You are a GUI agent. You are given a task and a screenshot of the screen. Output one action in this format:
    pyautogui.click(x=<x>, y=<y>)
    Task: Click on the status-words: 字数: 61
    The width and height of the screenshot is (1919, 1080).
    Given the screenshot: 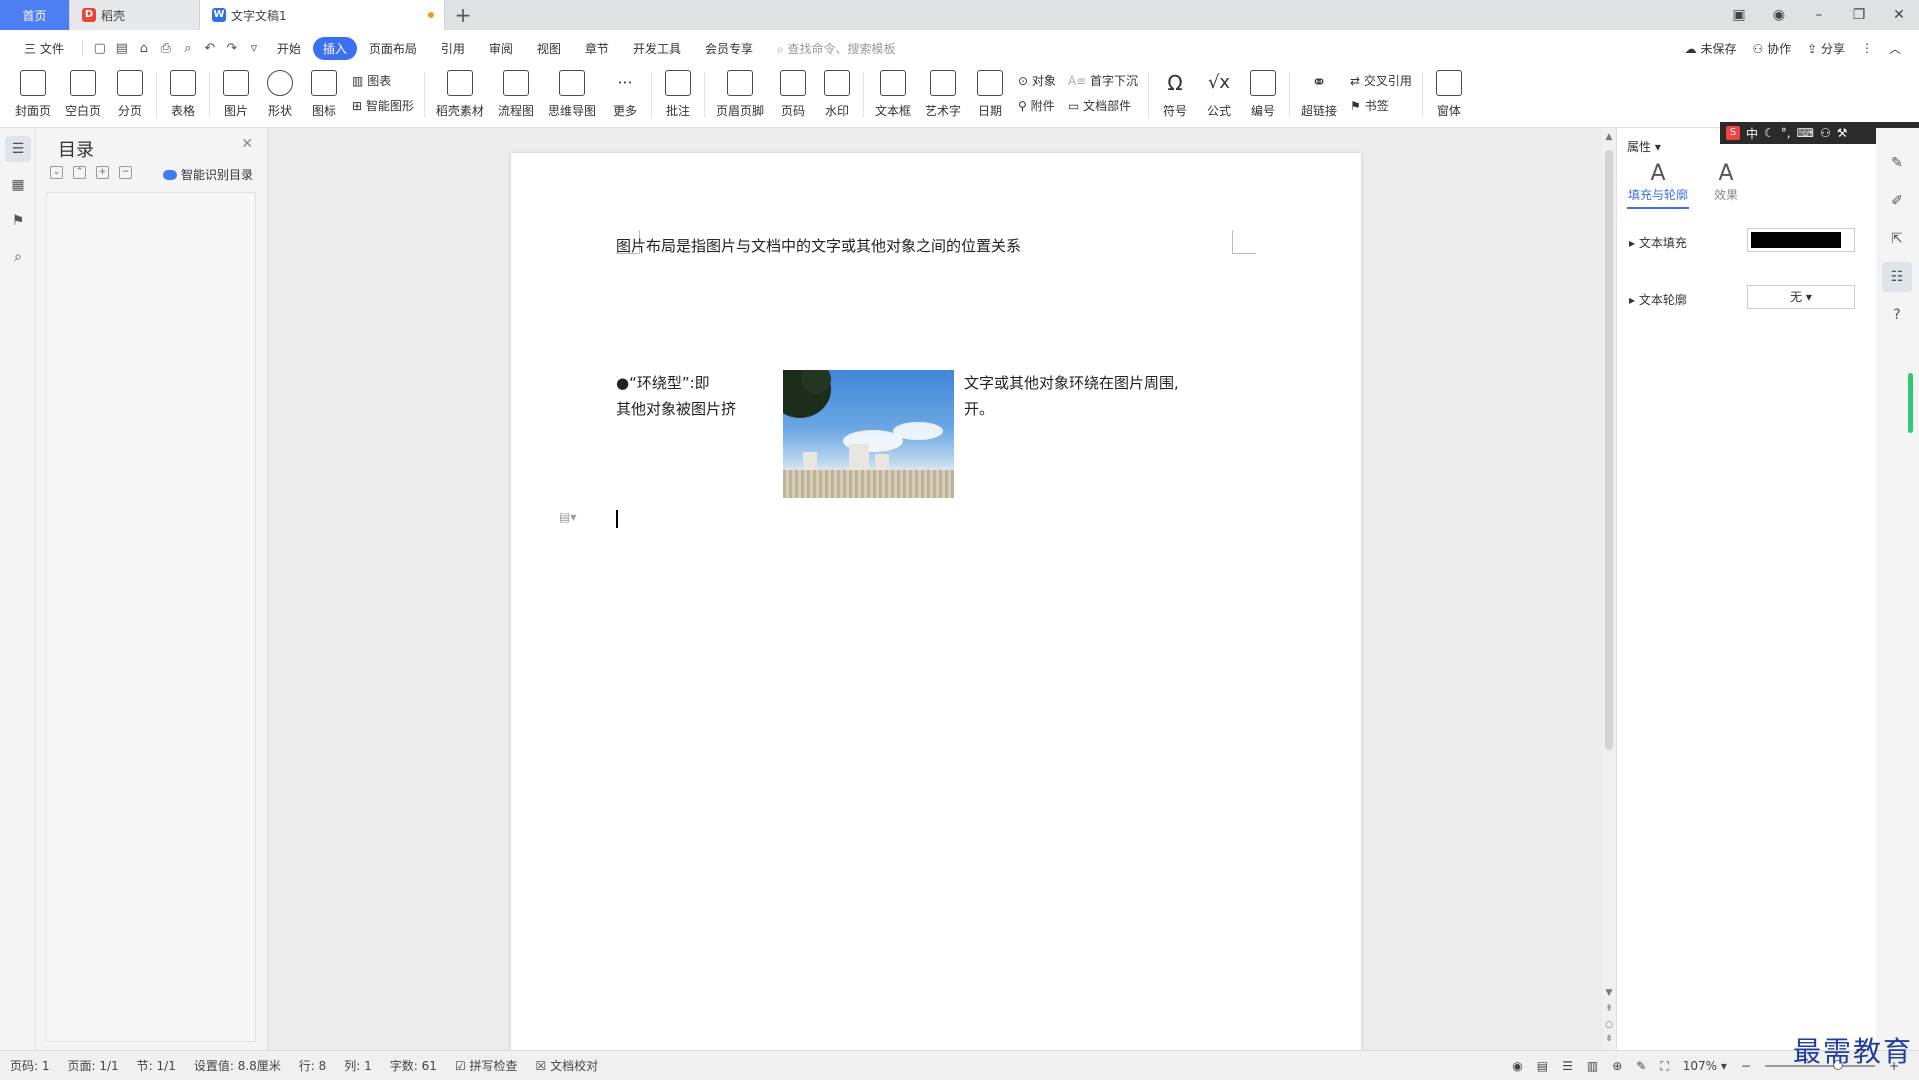 What is the action you would take?
    pyautogui.click(x=413, y=1065)
    